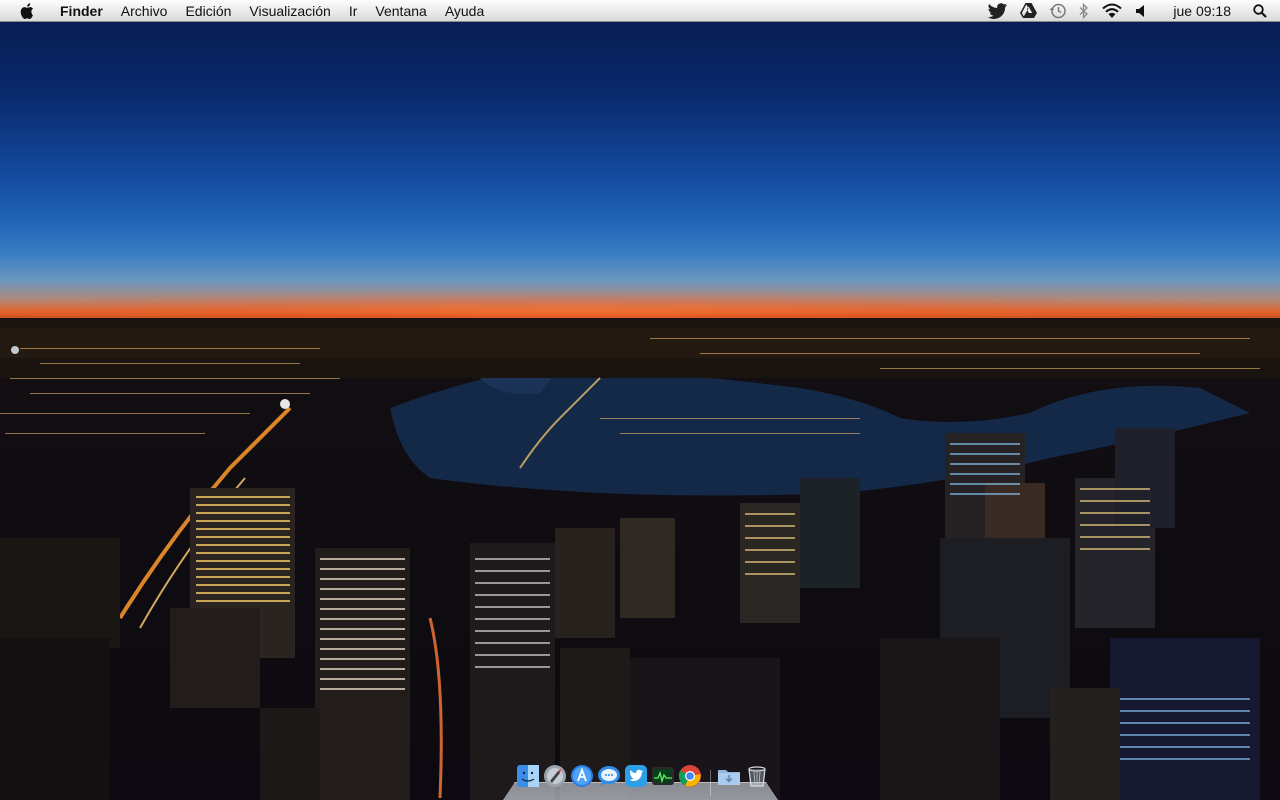  I want to click on activity-monitor-icon, so click(663, 776).